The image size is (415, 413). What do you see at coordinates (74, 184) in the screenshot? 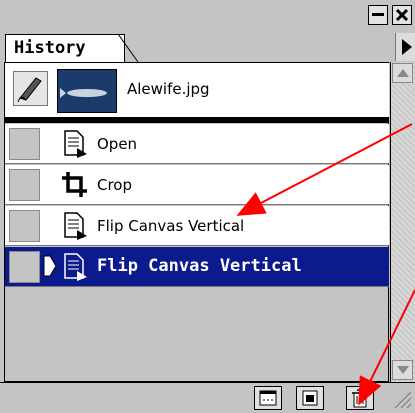
I see `crop-icon` at bounding box center [74, 184].